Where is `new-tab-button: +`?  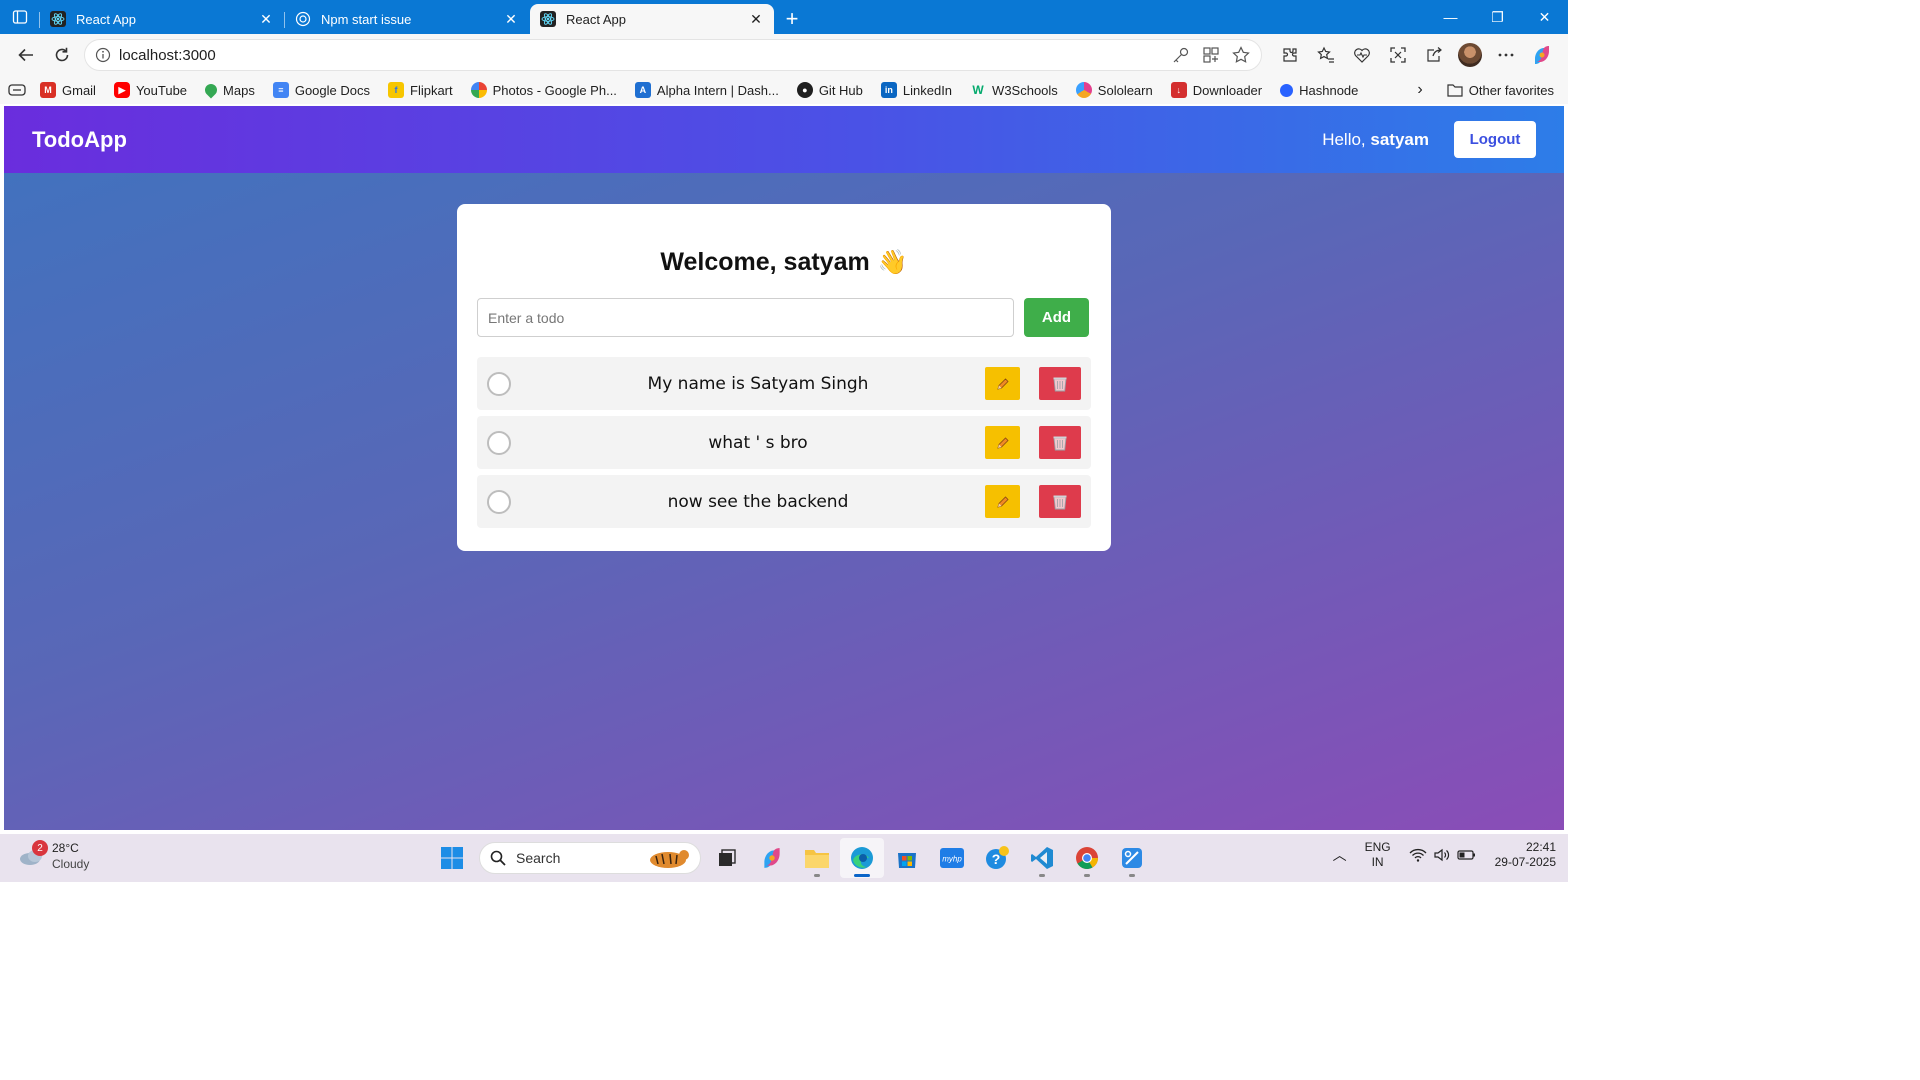
new-tab-button: + is located at coordinates (792, 19).